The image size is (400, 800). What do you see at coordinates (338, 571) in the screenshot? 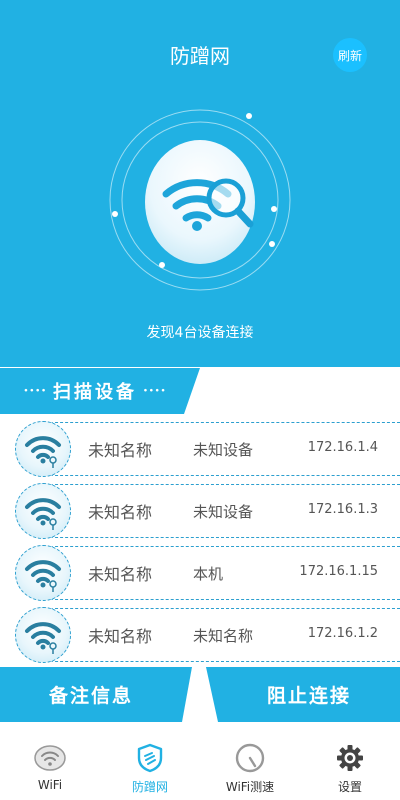
I see `device-ip: 172.16.1.15` at bounding box center [338, 571].